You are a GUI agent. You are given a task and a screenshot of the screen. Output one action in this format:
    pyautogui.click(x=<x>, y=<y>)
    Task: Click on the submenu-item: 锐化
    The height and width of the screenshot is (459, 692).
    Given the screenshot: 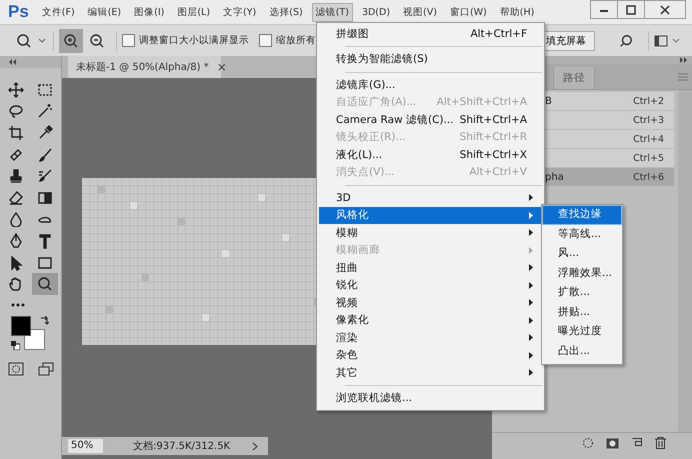 What is the action you would take?
    pyautogui.click(x=430, y=285)
    